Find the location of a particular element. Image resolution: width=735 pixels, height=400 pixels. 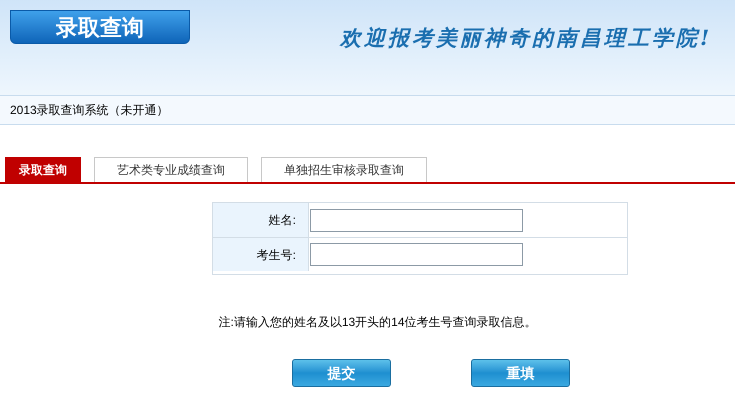

field-label: 考生号: is located at coordinates (276, 255).